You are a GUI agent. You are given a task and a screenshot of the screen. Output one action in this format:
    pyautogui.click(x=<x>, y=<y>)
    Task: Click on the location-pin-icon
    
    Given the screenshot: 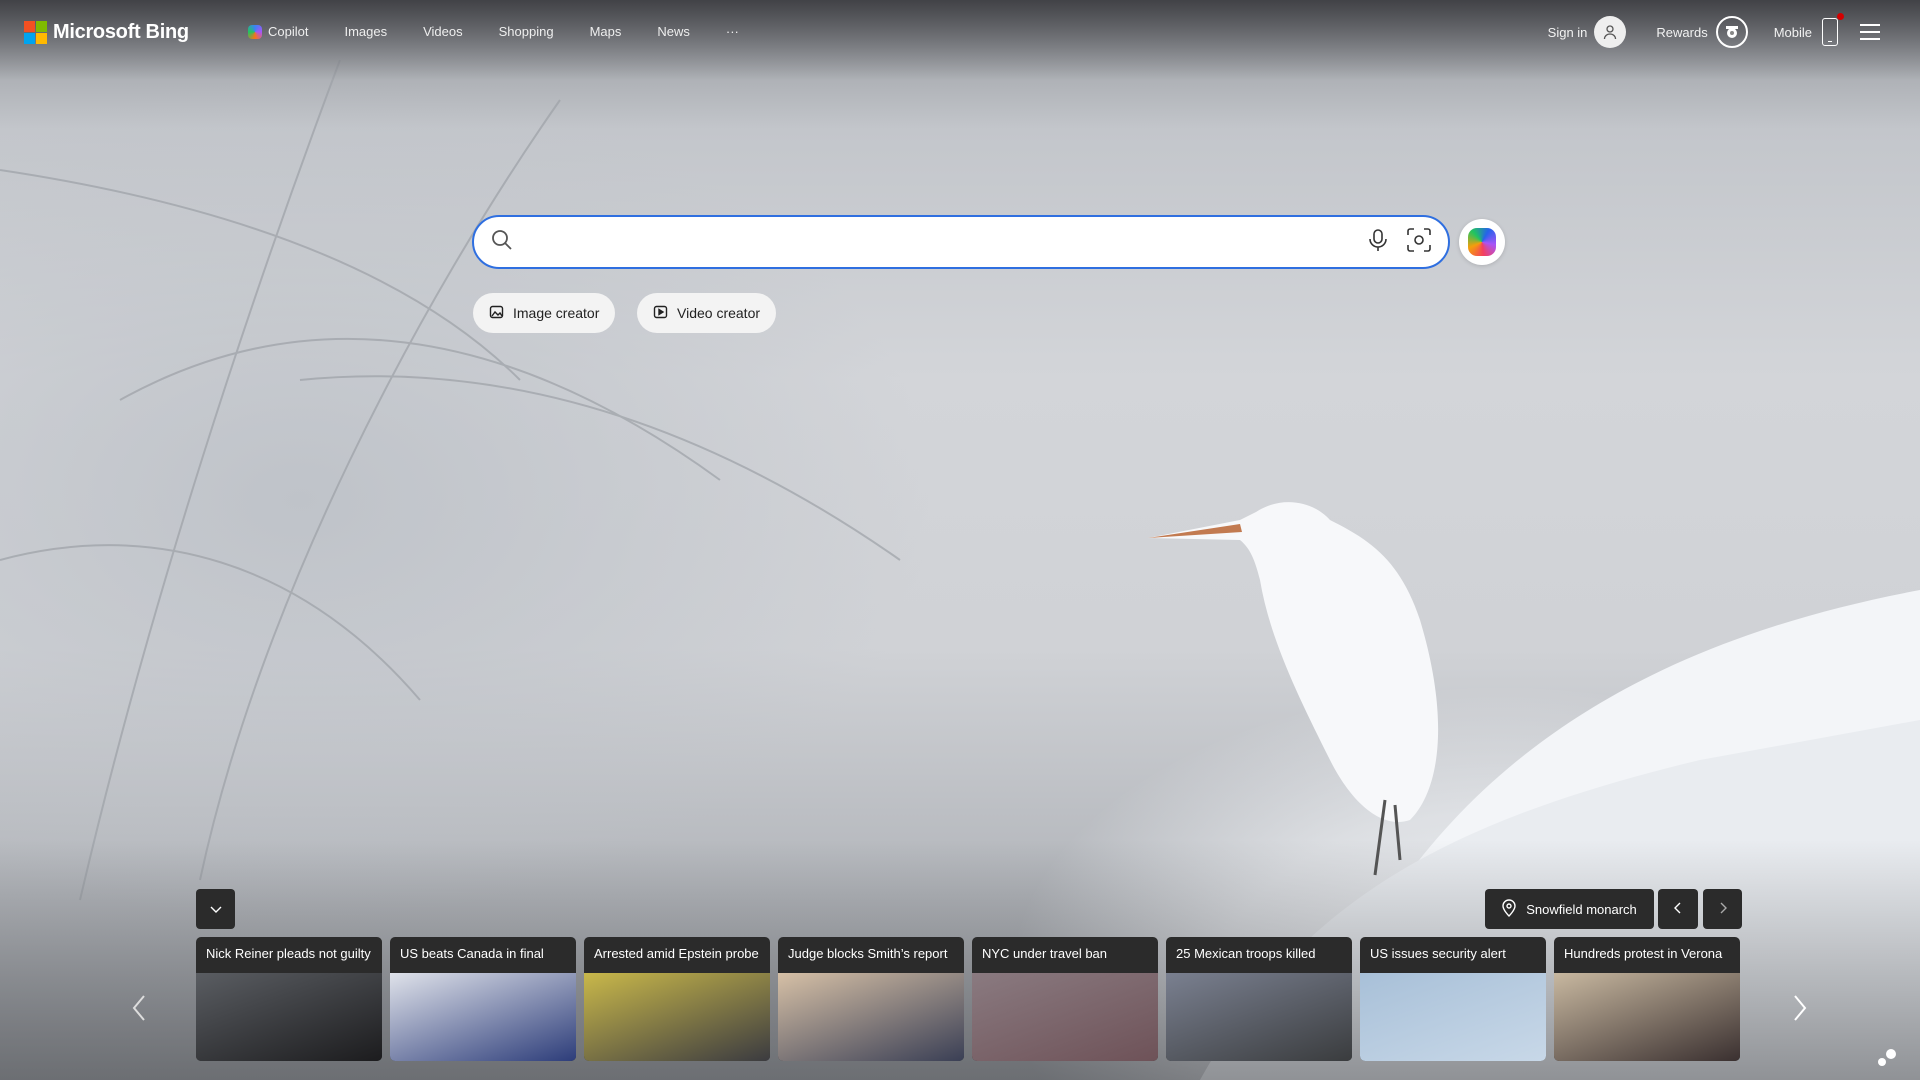 What is the action you would take?
    pyautogui.click(x=1509, y=909)
    